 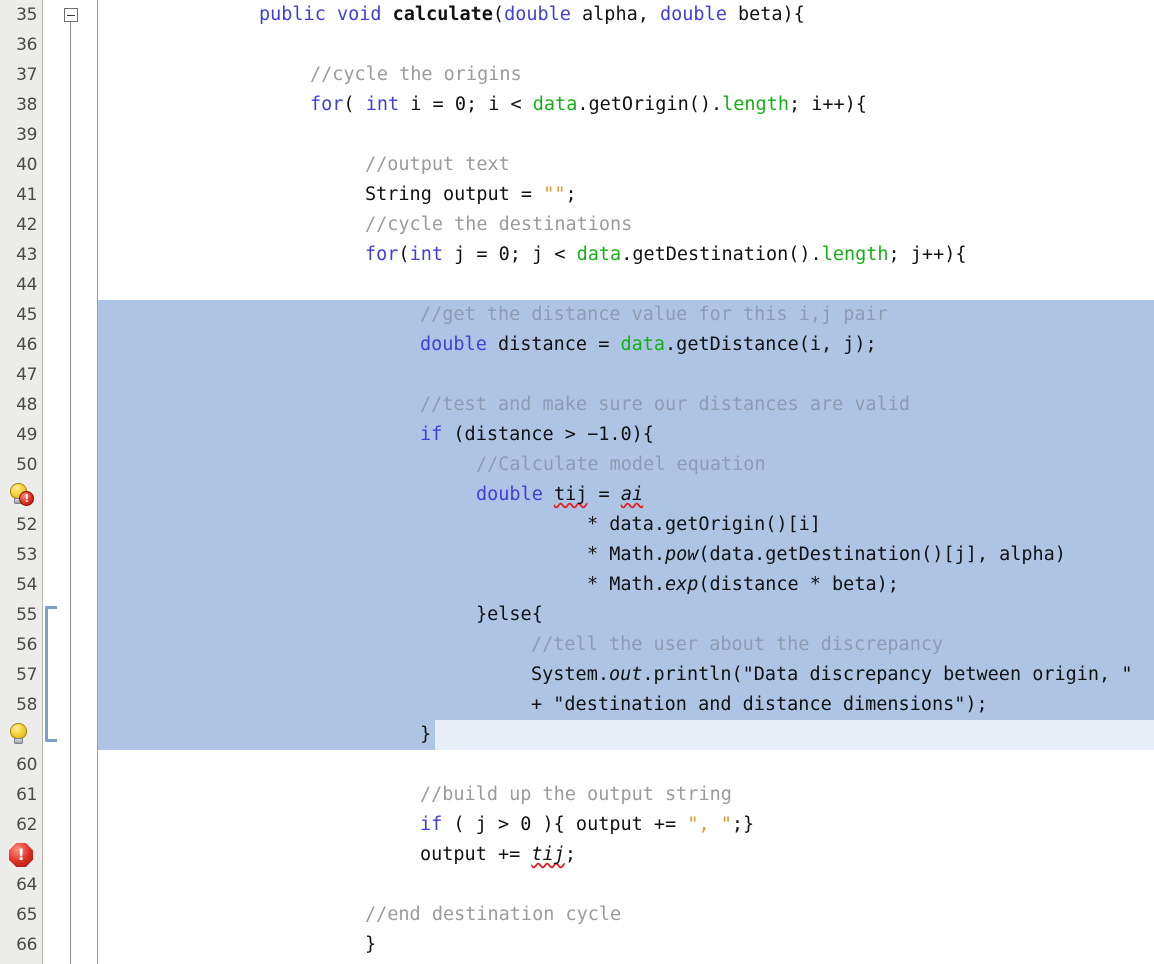 I want to click on line-number-55: 55, so click(x=21, y=615).